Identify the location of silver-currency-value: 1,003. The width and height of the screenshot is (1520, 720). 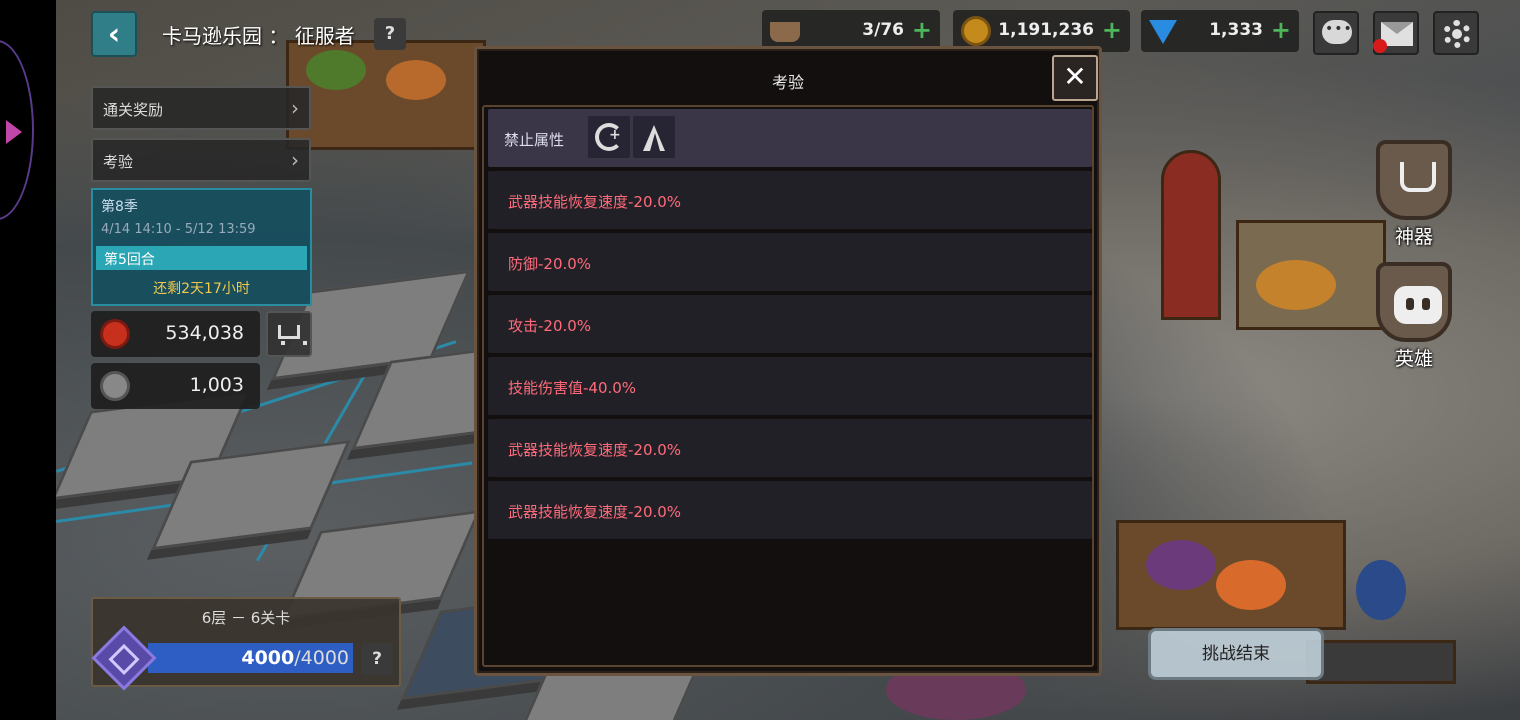
(216, 385).